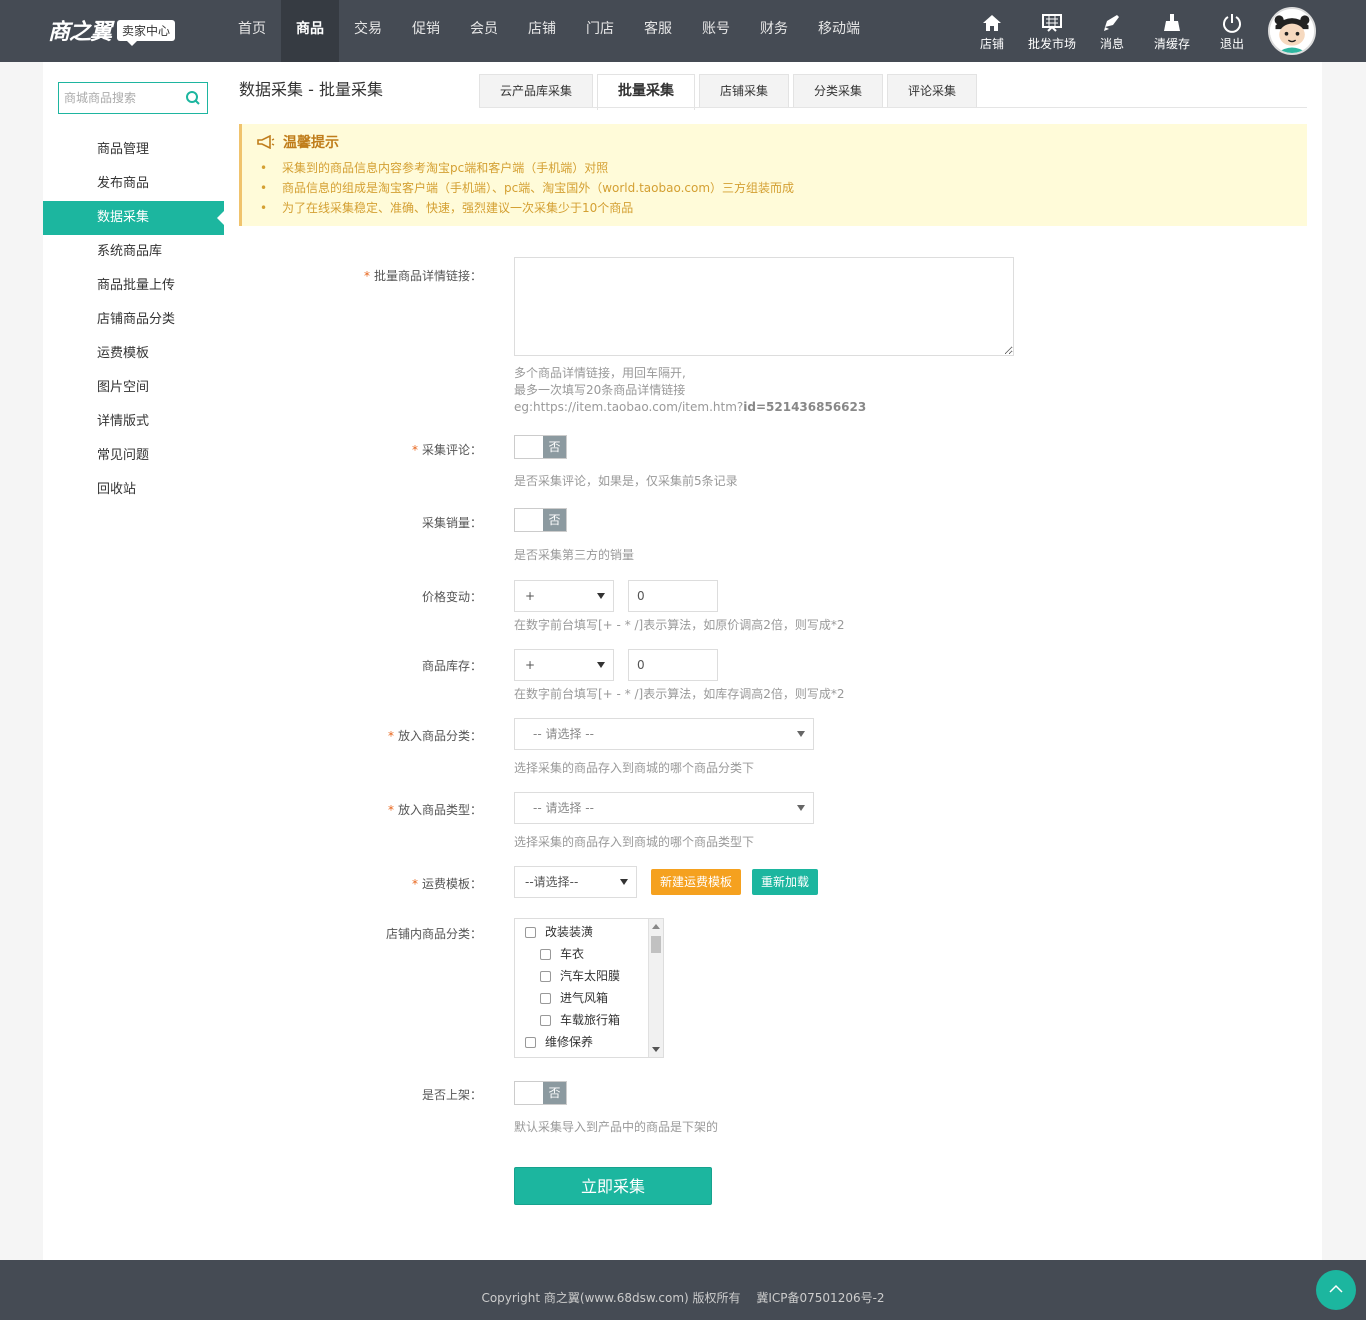 Image resolution: width=1366 pixels, height=1320 pixels. I want to click on home-icon, so click(992, 23).